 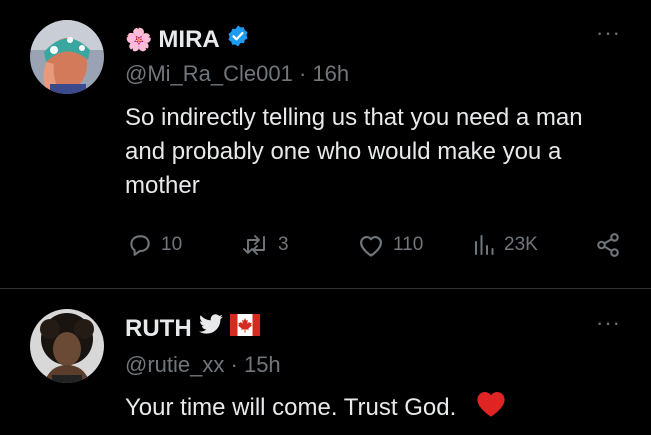 I want to click on views-button: 23K, so click(x=505, y=245).